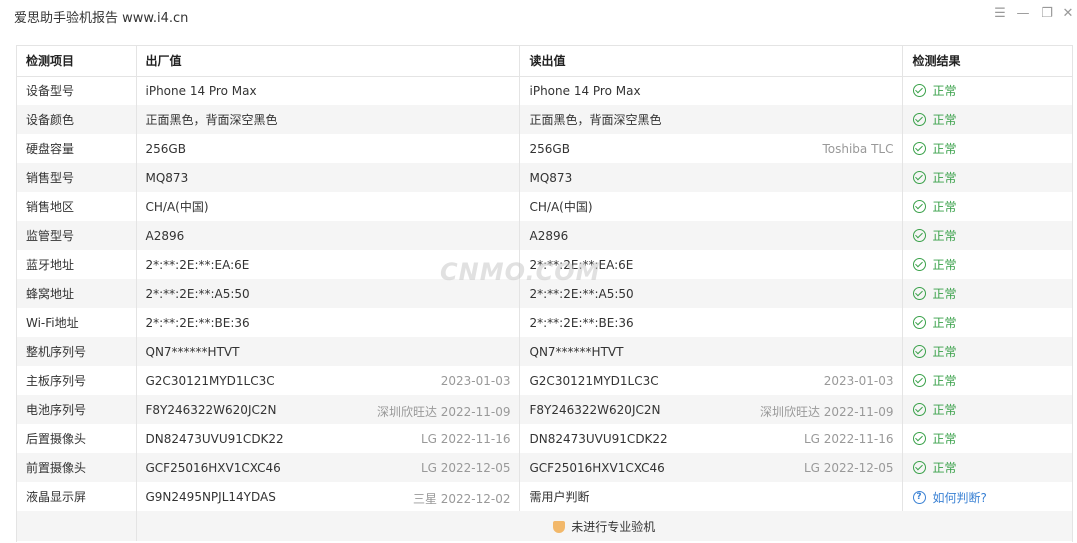  Describe the element at coordinates (960, 497) in the screenshot. I see `help-link-label: 如何判断?` at that location.